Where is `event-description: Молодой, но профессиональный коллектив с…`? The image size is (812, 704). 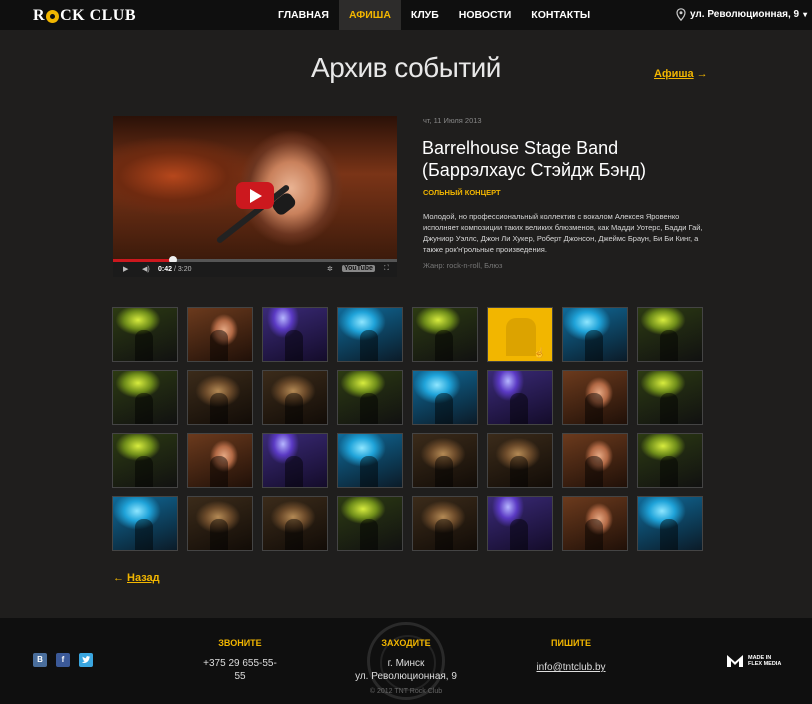 event-description: Молодой, но профессиональный коллектив с… is located at coordinates (563, 233).